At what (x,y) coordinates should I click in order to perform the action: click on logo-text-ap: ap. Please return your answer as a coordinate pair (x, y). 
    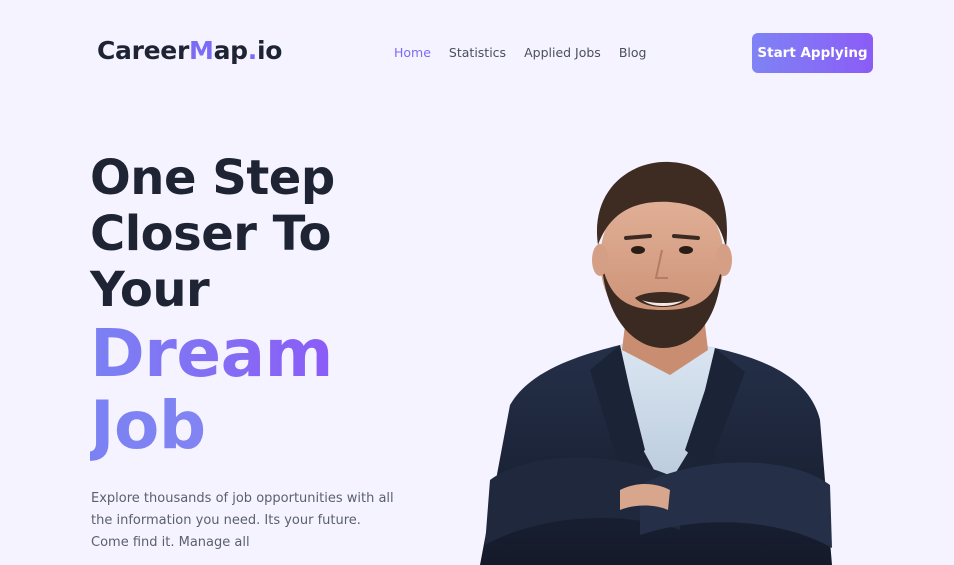
    Looking at the image, I should click on (230, 50).